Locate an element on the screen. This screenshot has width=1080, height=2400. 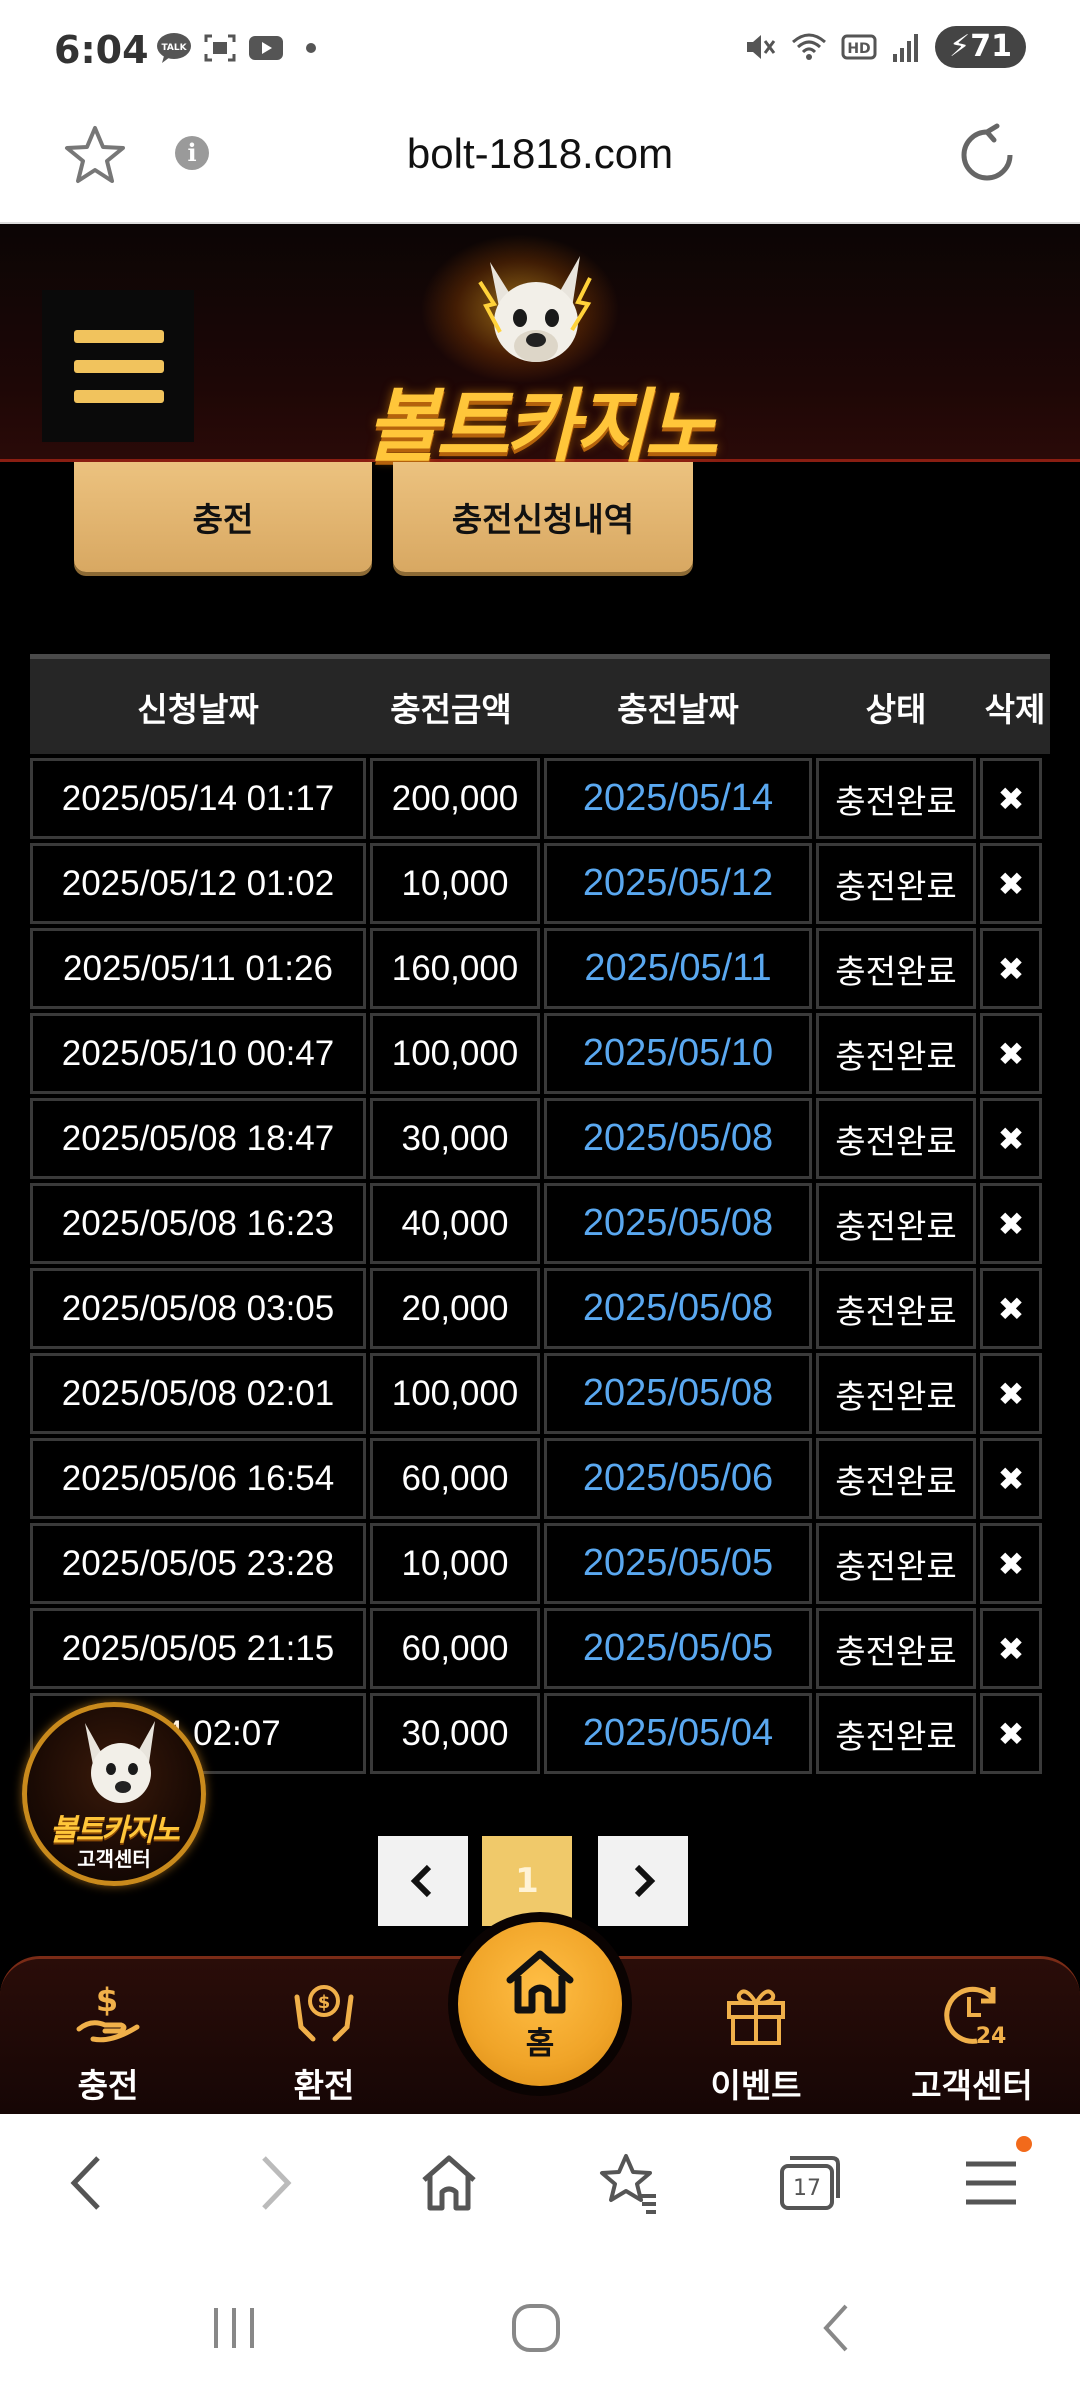
android-back-icon is located at coordinates (838, 2328).